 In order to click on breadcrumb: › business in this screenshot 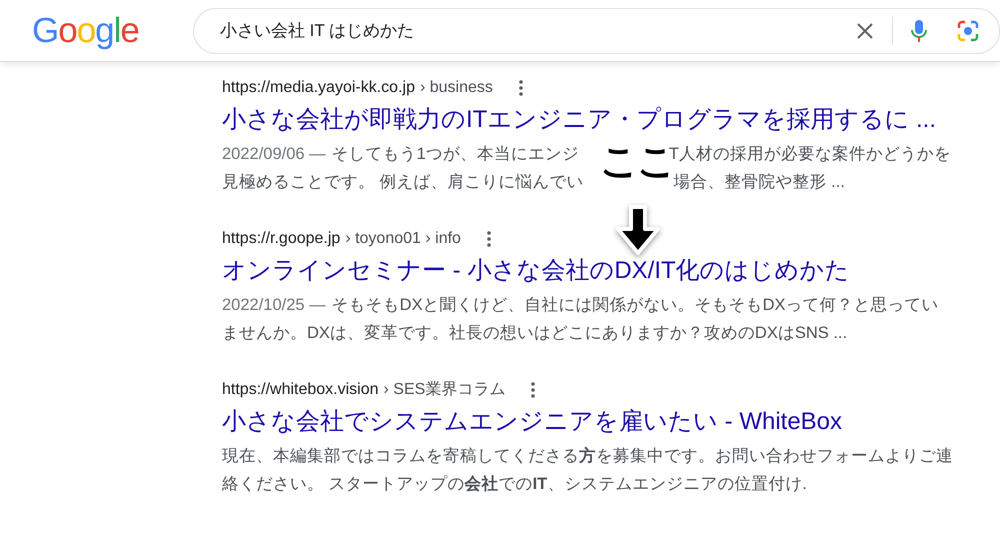, I will do `click(456, 88)`.